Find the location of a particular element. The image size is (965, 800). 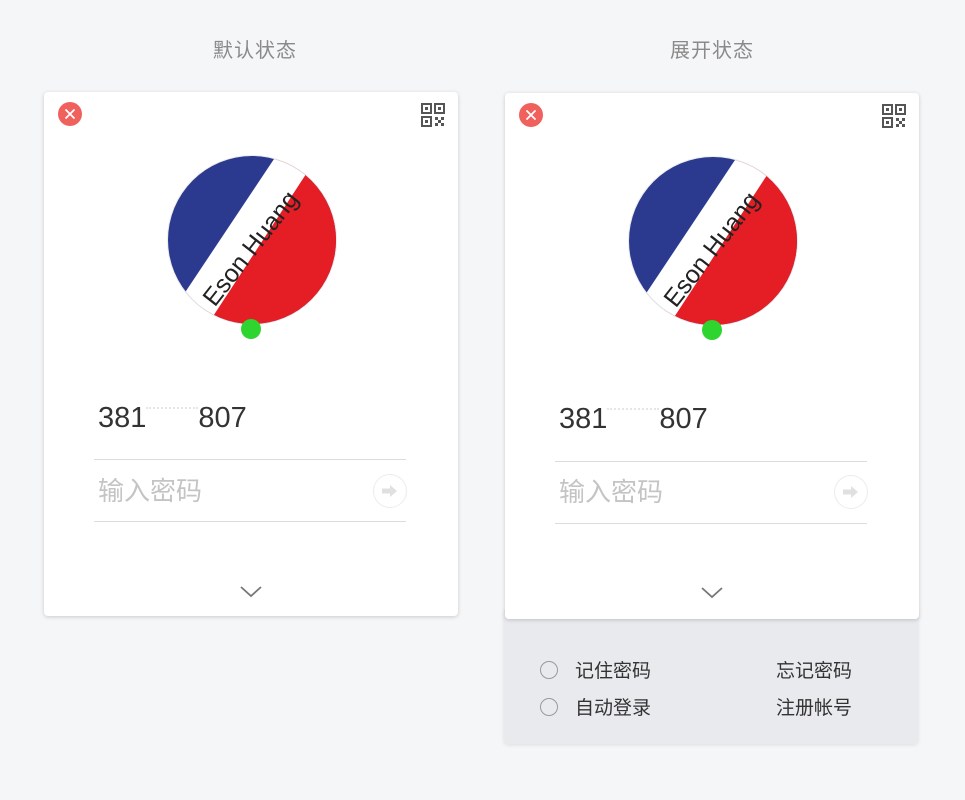

register-account-link: 注册帐号 is located at coordinates (814, 706).